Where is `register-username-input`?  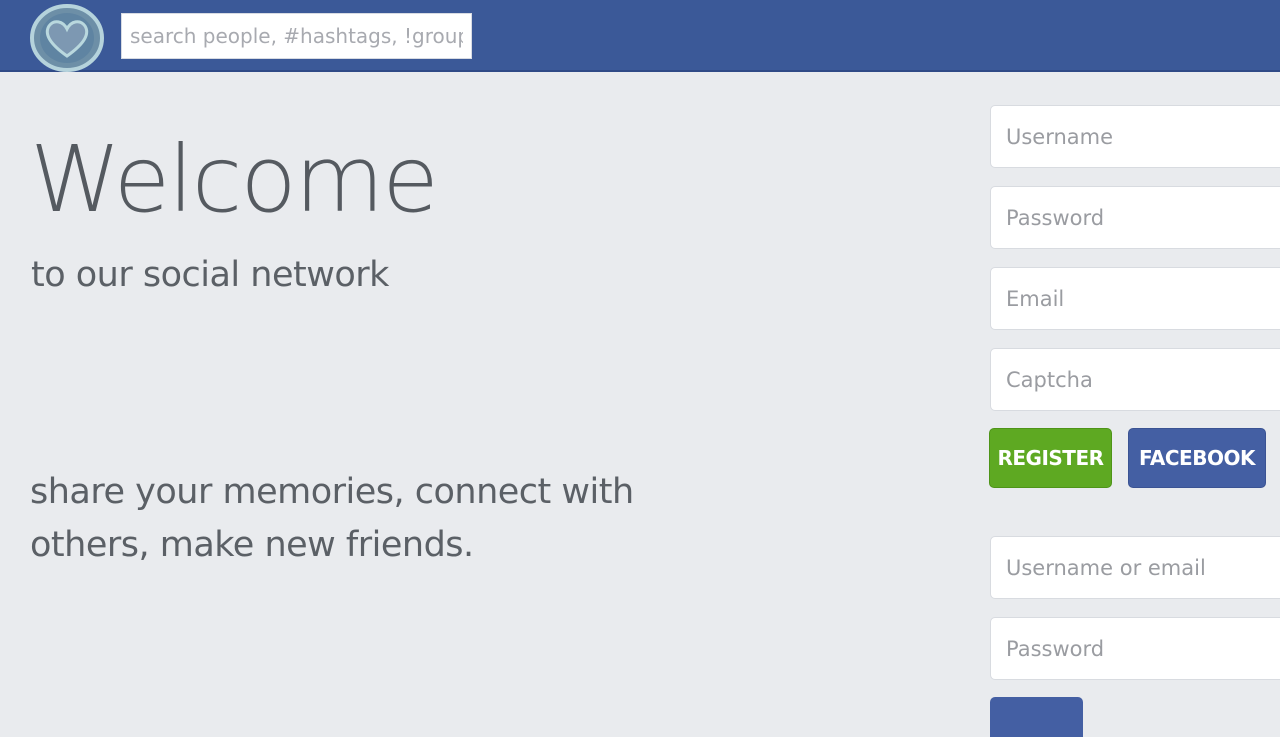 register-username-input is located at coordinates (1135, 136).